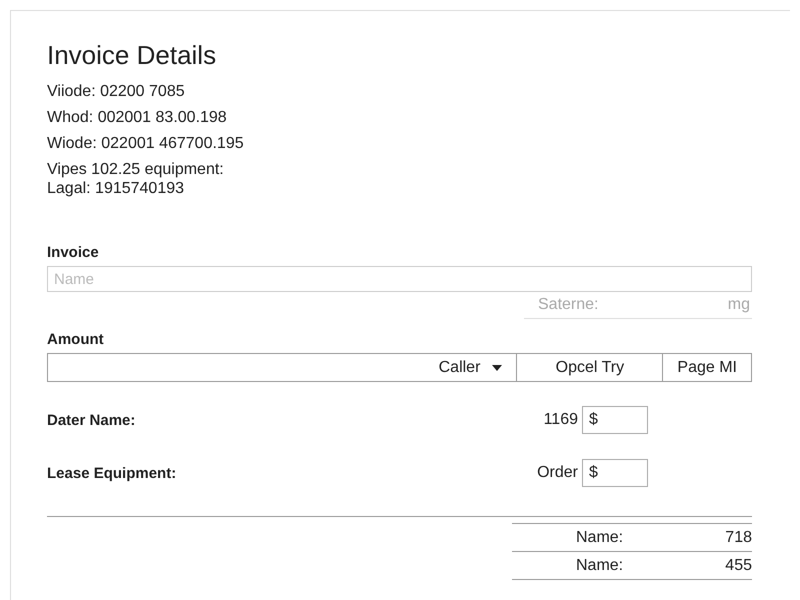  I want to click on field-prefix: 1169, so click(561, 420).